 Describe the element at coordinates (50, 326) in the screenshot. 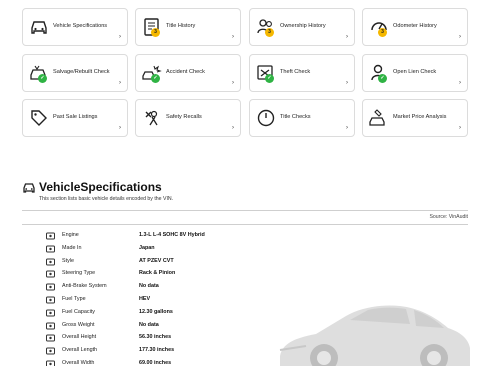

I see `weight-icon` at that location.